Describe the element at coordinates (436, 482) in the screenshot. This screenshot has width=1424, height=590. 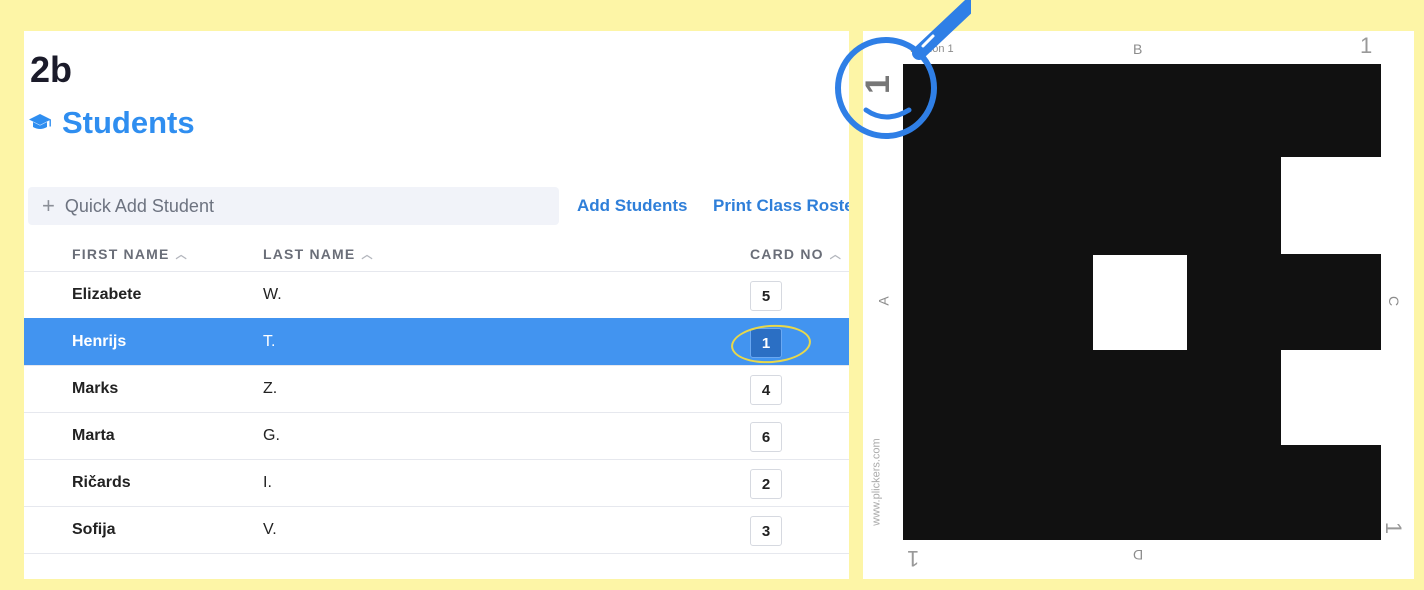
I see `table-row: Ričards I. 2` at that location.